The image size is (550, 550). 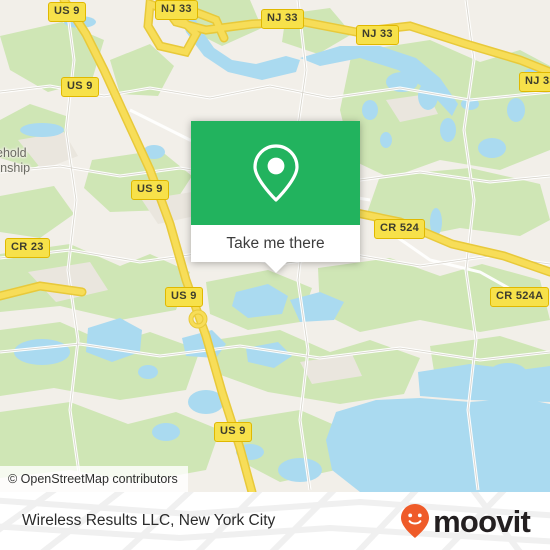 I want to click on road-shield: CR 23, so click(x=27, y=248).